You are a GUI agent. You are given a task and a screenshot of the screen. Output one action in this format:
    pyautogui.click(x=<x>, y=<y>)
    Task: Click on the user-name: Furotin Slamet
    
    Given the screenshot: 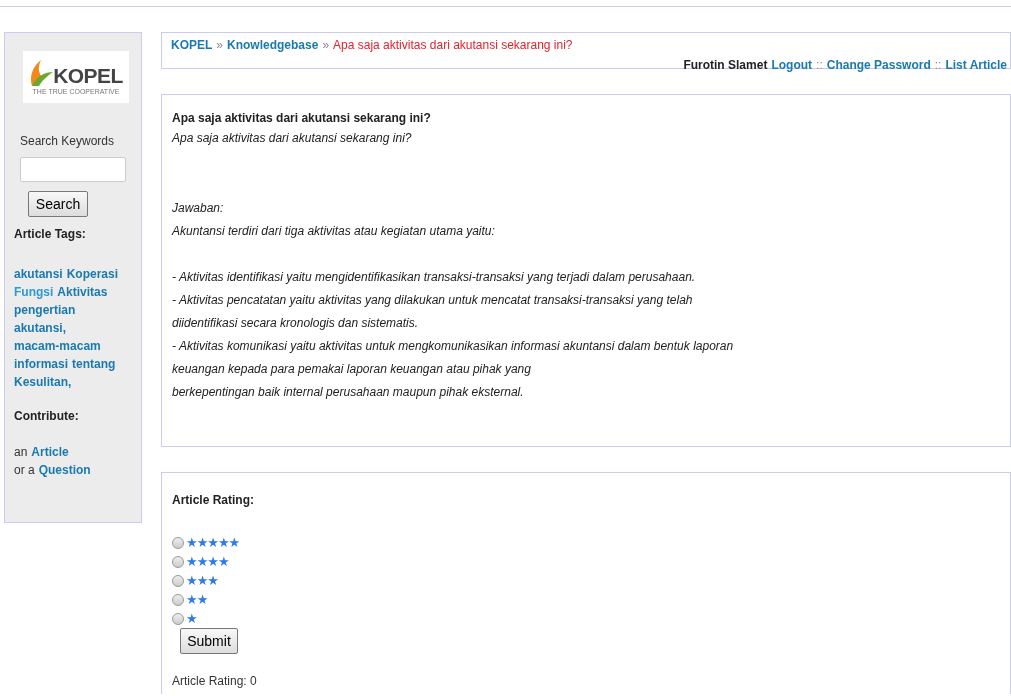 What is the action you would take?
    pyautogui.click(x=725, y=65)
    